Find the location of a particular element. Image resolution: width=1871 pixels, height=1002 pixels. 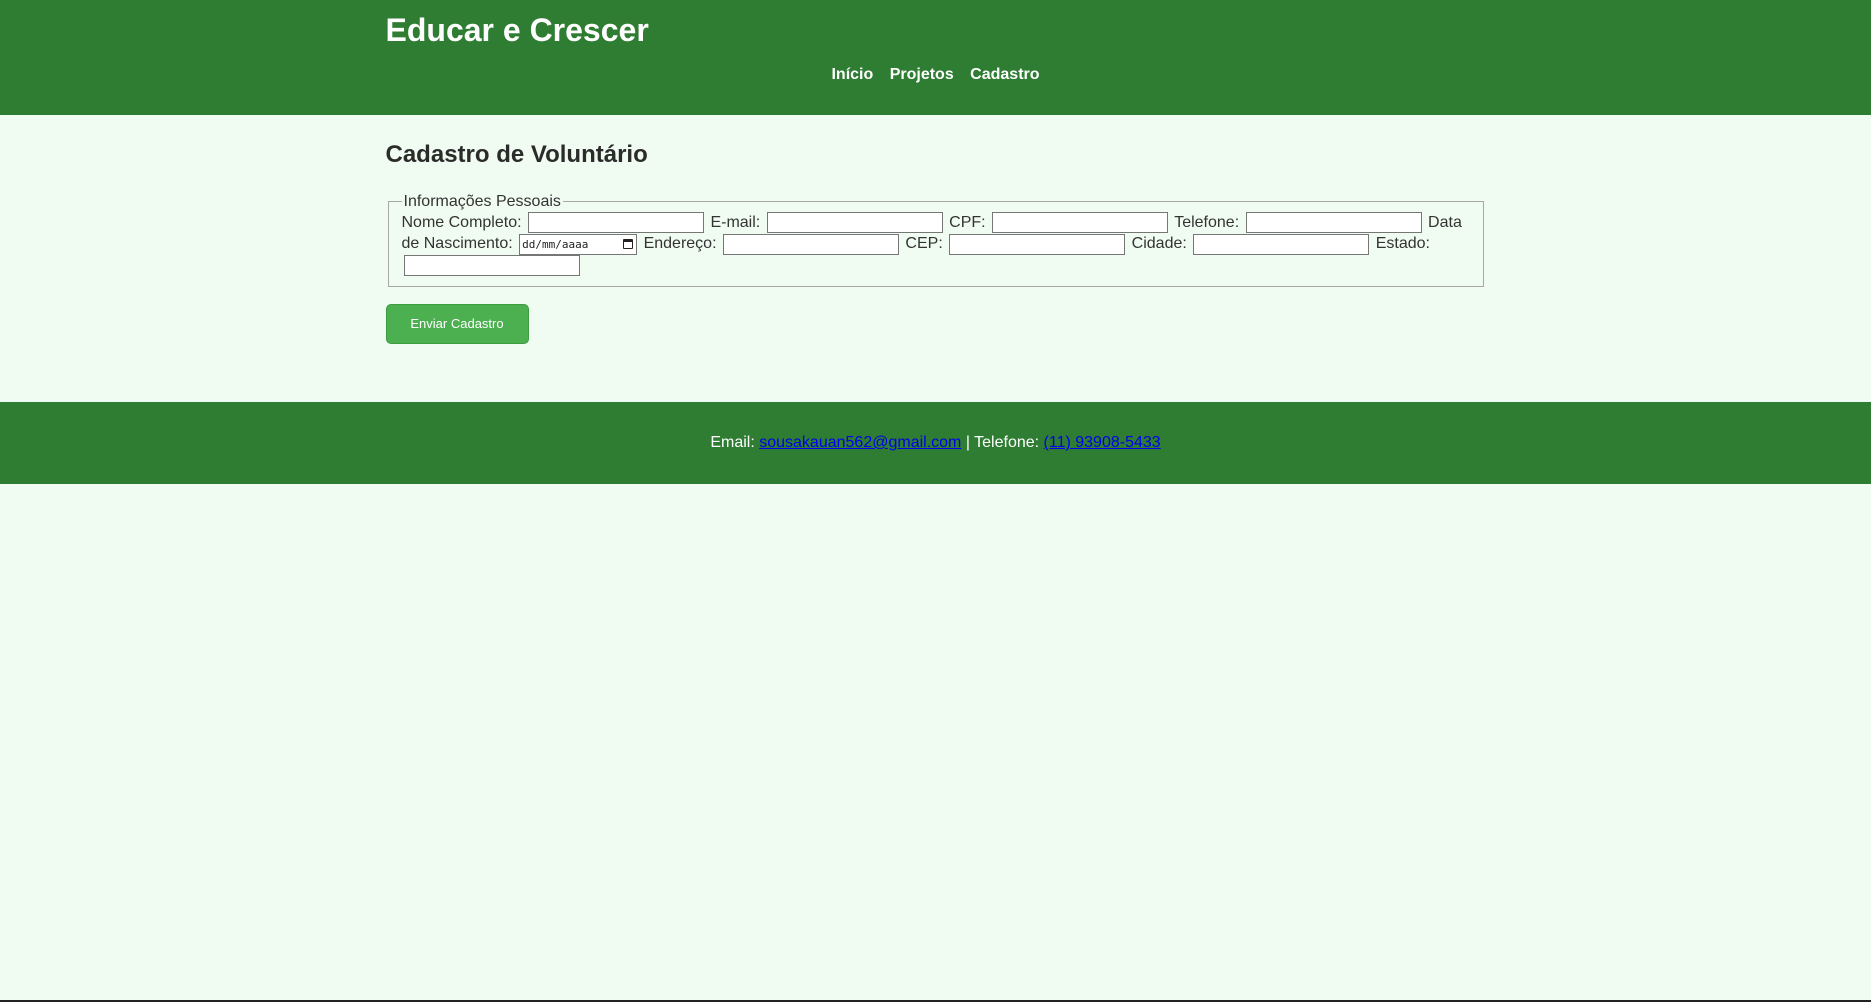

cidade-input is located at coordinates (1281, 244).